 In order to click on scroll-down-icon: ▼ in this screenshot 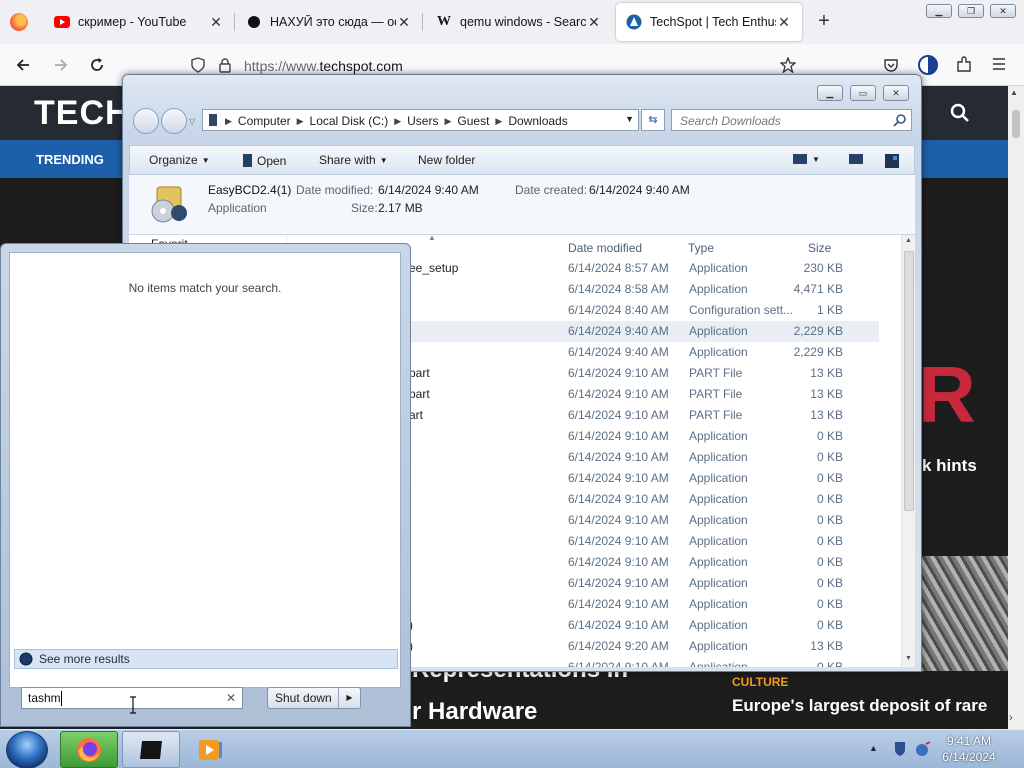, I will do `click(908, 658)`.